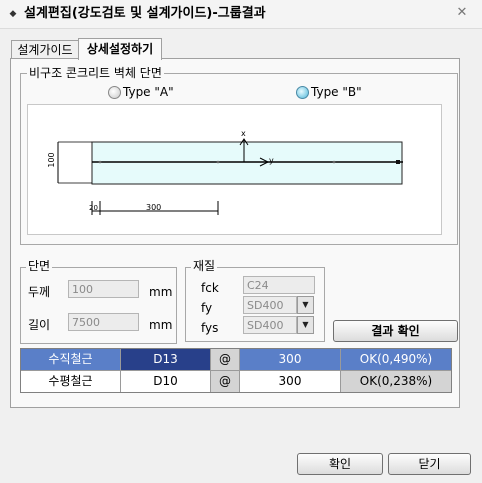 Image resolution: width=482 pixels, height=483 pixels. I want to click on thickness-unit: mm, so click(161, 292).